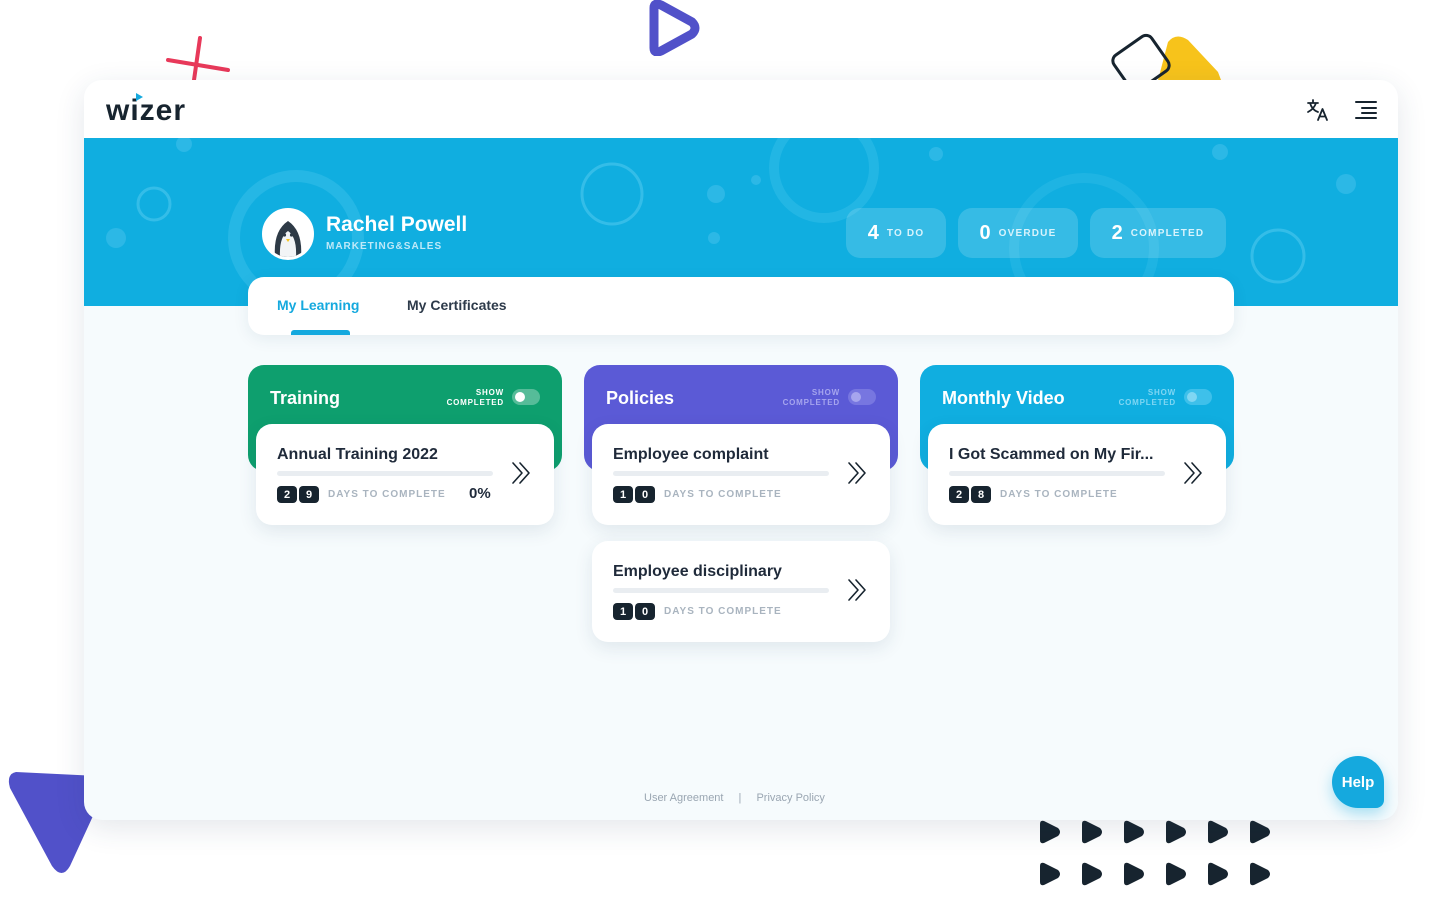 The height and width of the screenshot is (900, 1435). What do you see at coordinates (1155, 853) in the screenshot?
I see `decor-dots-pattern` at bounding box center [1155, 853].